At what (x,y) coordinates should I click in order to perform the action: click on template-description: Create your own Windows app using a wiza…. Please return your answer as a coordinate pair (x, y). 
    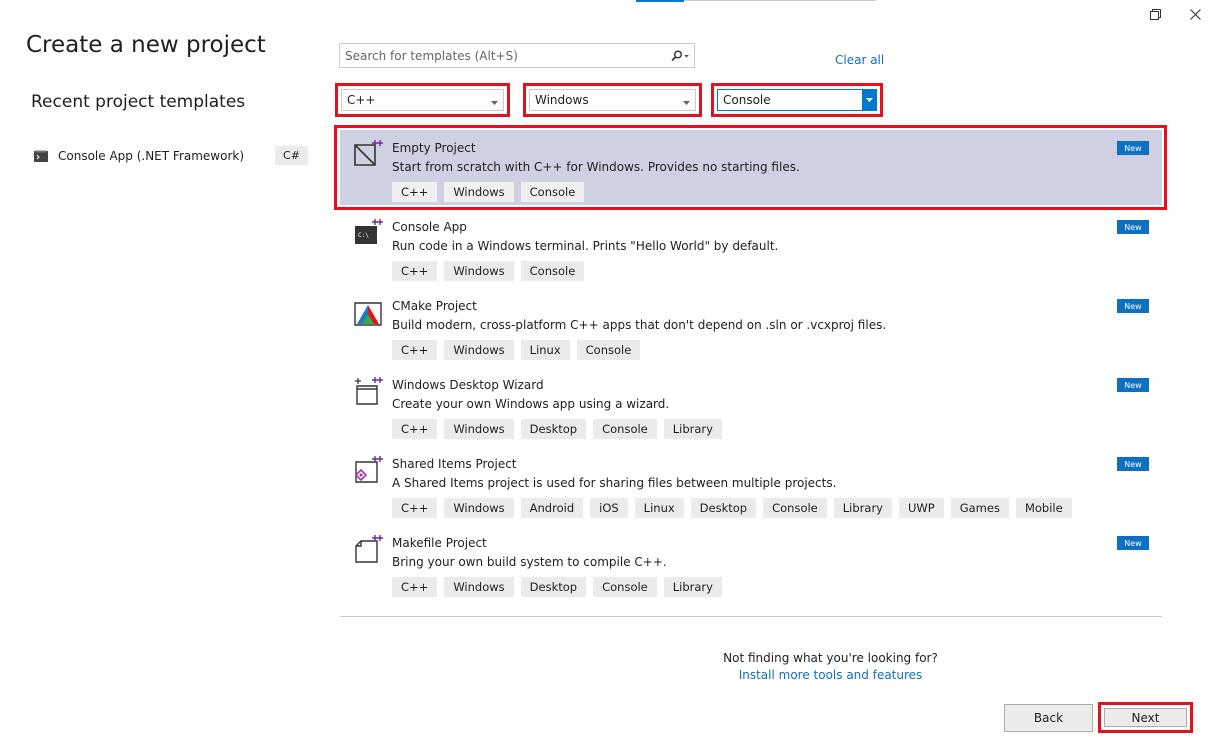
    Looking at the image, I should click on (531, 404).